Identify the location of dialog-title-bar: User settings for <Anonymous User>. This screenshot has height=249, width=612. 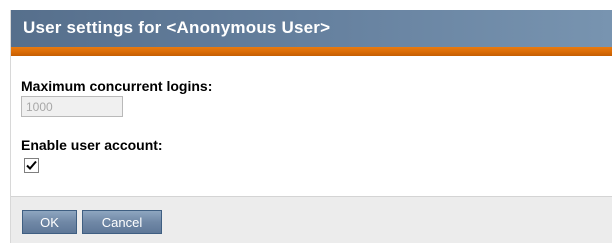
(311, 28).